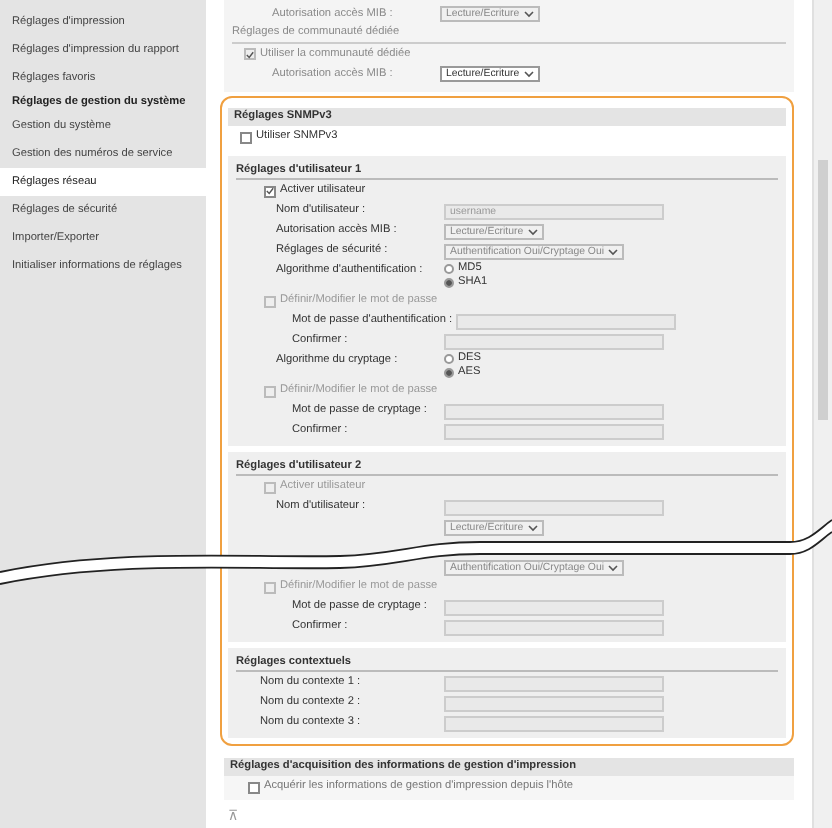 The width and height of the screenshot is (832, 828). Describe the element at coordinates (822, 414) in the screenshot. I see `scrollbar` at that location.